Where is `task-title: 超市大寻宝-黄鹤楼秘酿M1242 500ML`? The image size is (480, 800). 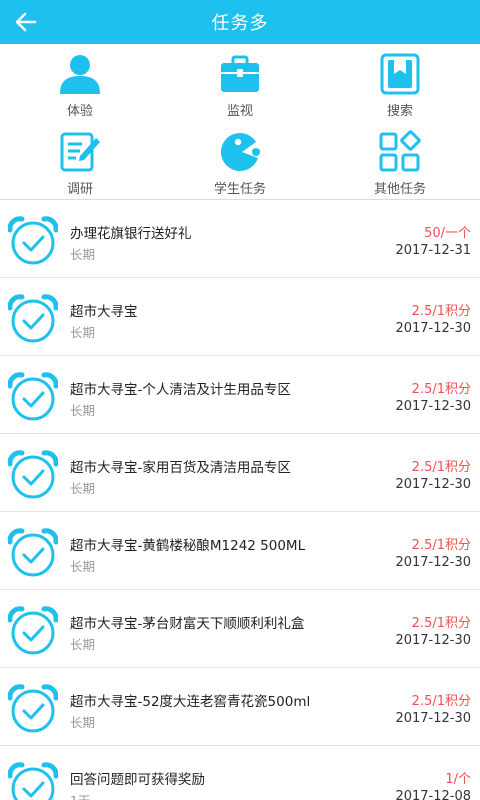 task-title: 超市大寻宝-黄鹤楼秘酿M1242 500ML is located at coordinates (188, 546).